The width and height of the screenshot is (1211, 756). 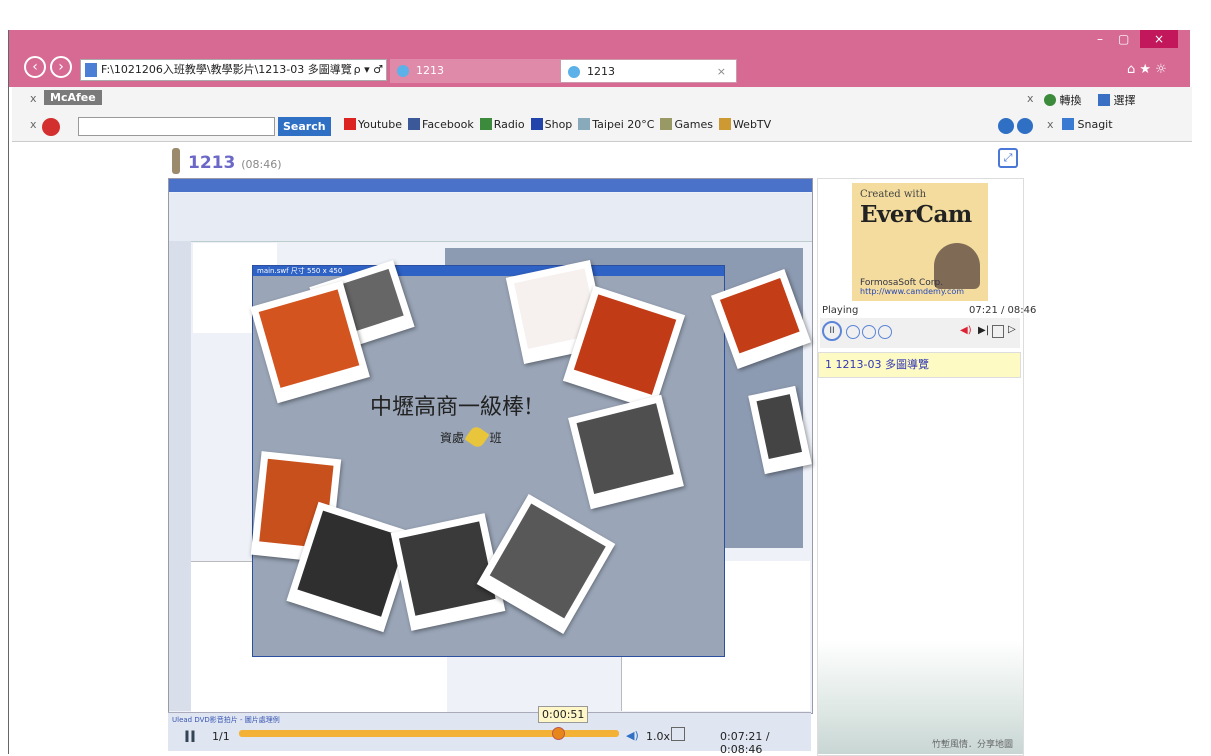 I want to click on ask-icon, so click(x=51, y=127).